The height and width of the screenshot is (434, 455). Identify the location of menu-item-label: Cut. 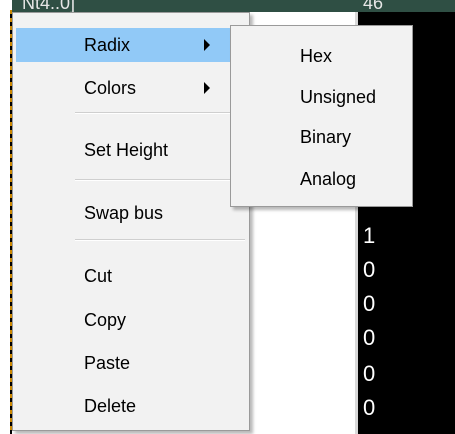
(98, 276).